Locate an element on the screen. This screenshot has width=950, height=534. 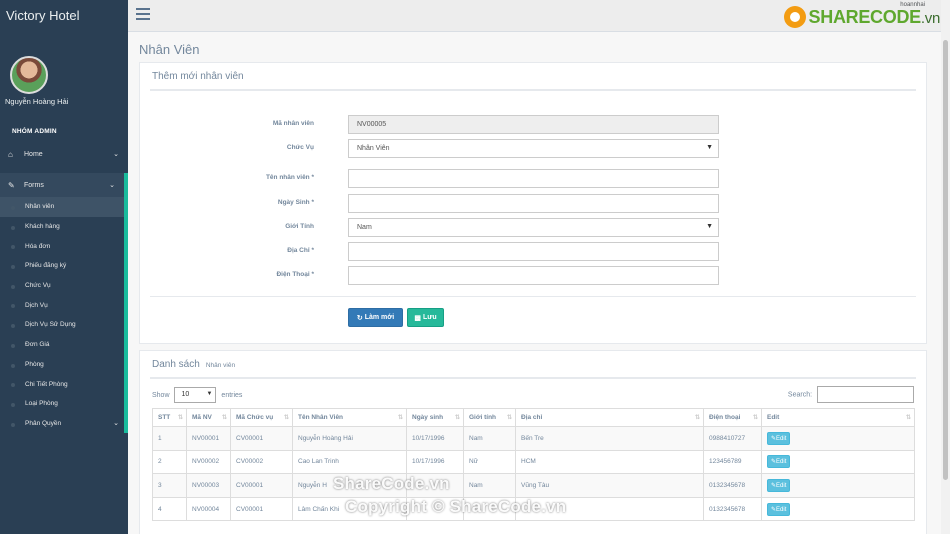
form-row-ma-nv: Mã nhân viên NV00005 is located at coordinates (533, 124).